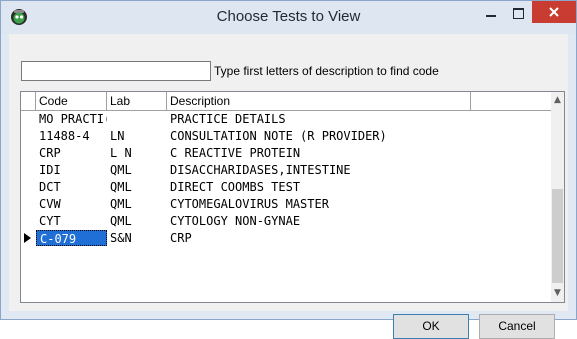  What do you see at coordinates (137, 136) in the screenshot?
I see `lab-cell: LN` at bounding box center [137, 136].